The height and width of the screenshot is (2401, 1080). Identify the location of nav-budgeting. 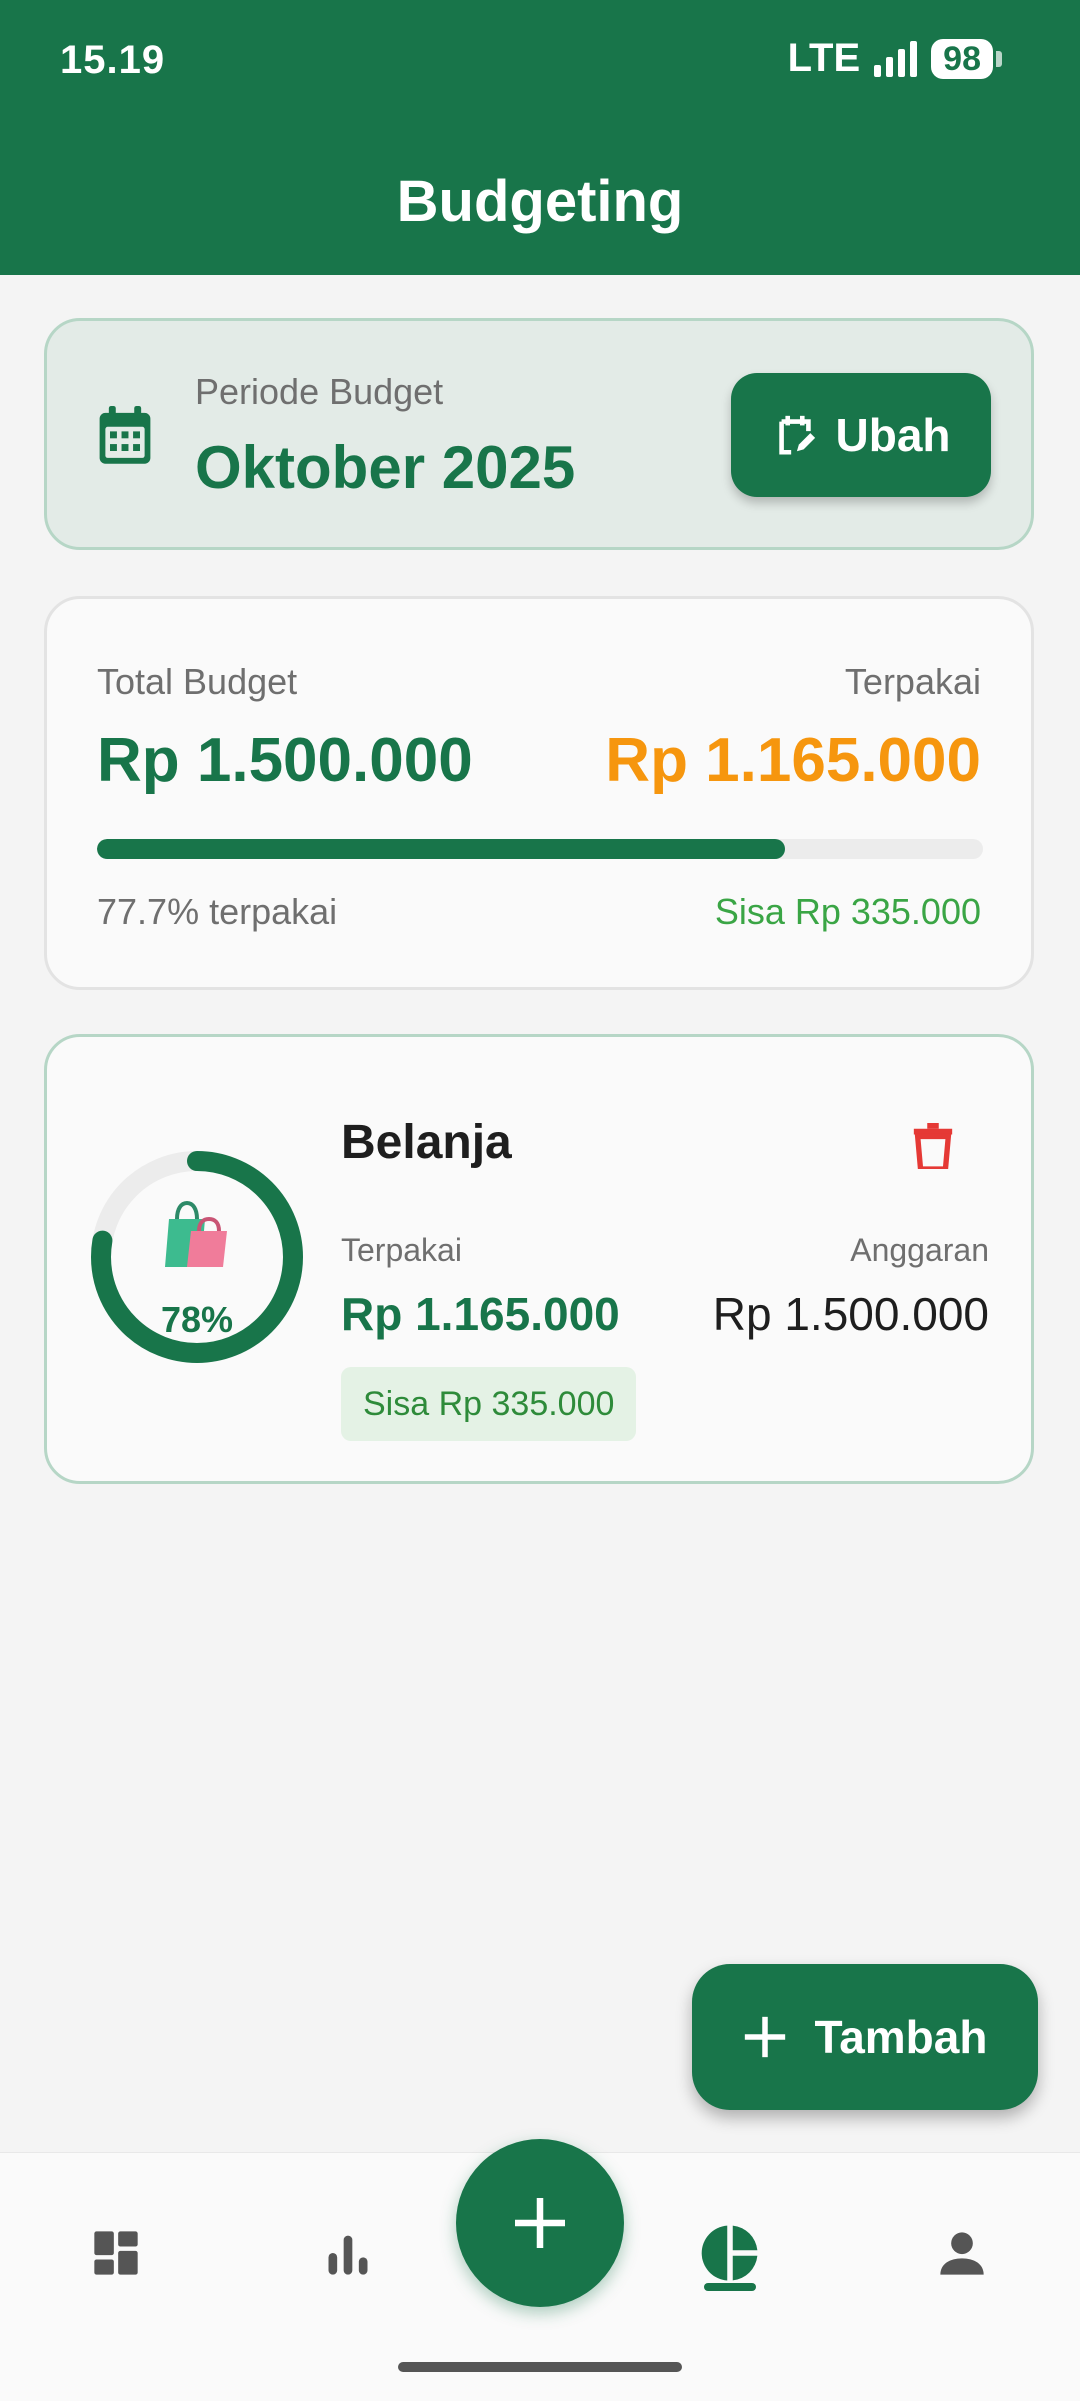
(730, 2253).